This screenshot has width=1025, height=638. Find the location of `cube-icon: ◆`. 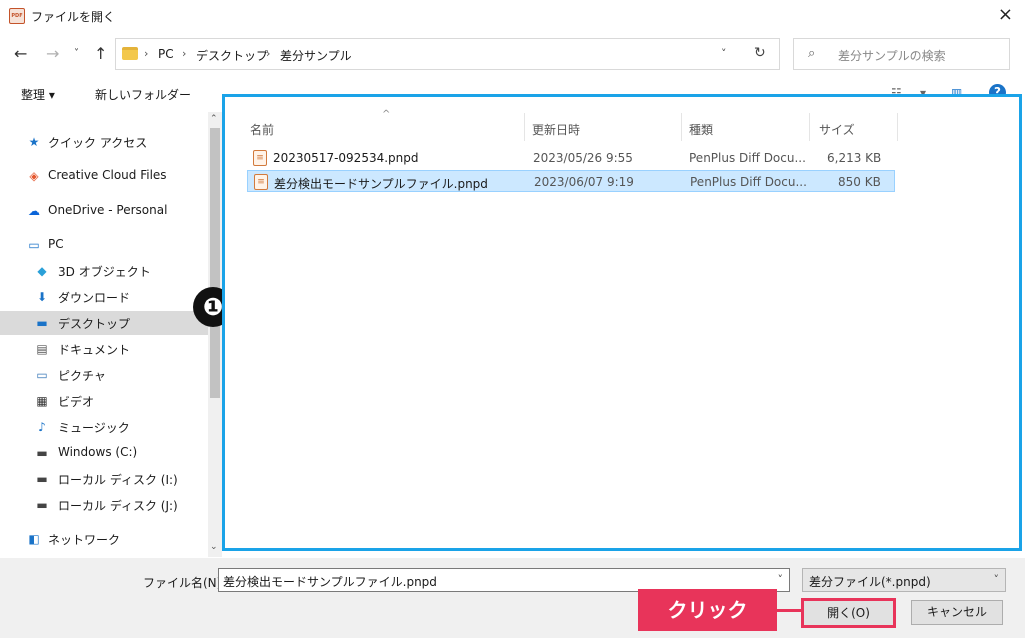

cube-icon: ◆ is located at coordinates (42, 271).